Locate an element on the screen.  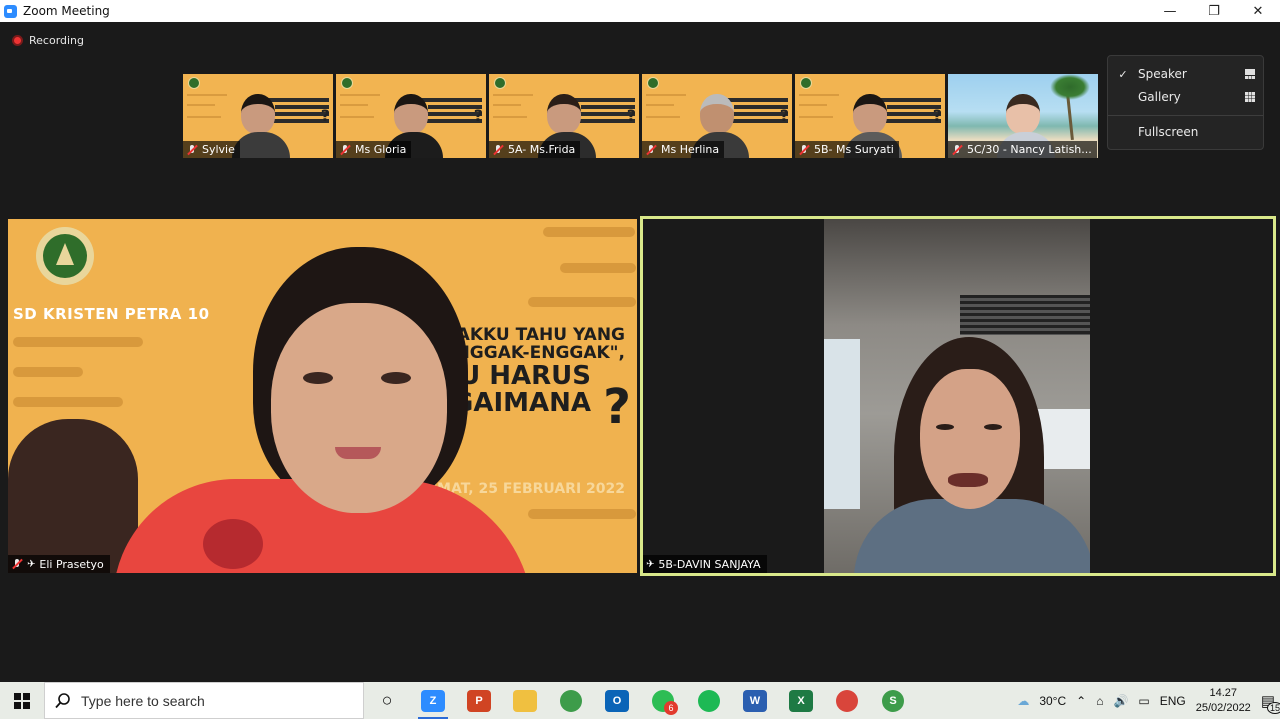
taskbar-app-word: W is located at coordinates (755, 700).